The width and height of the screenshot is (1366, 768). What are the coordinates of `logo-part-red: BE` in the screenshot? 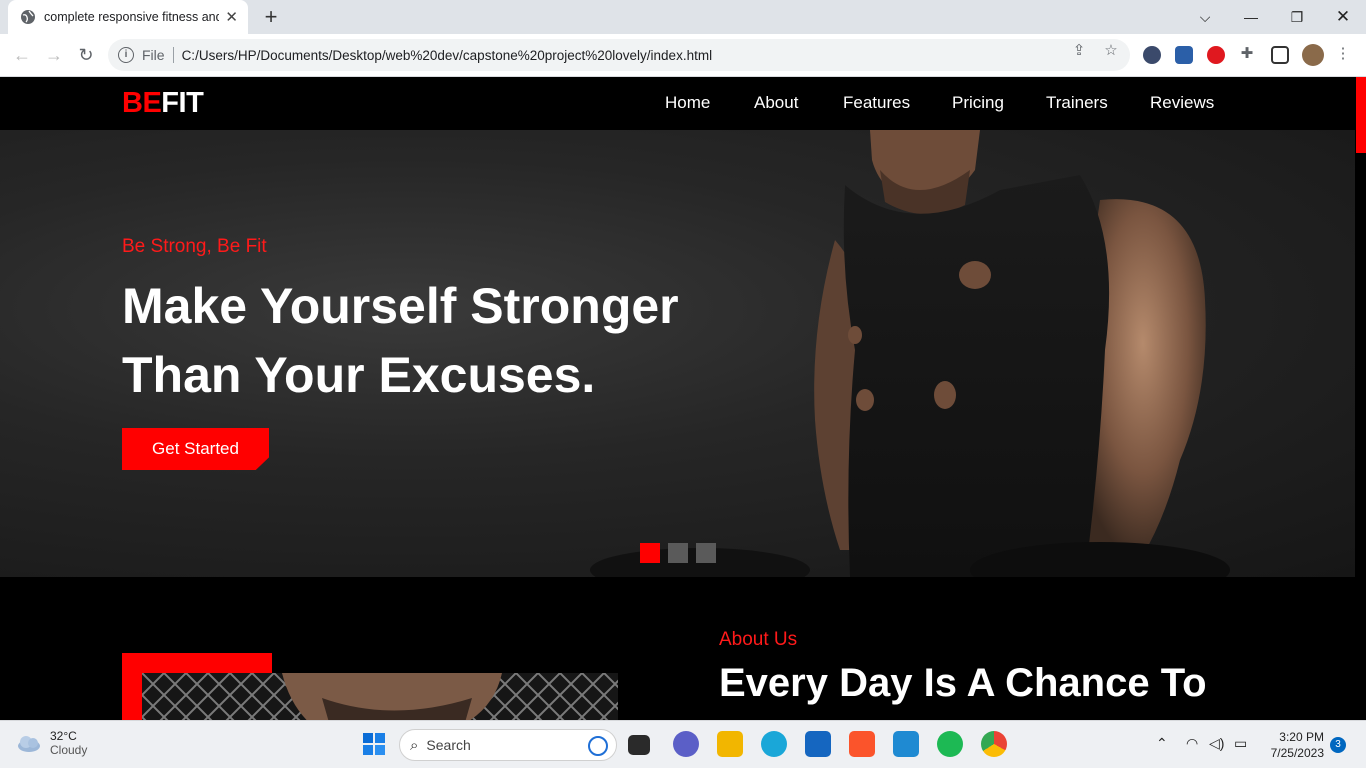 It's located at (142, 103).